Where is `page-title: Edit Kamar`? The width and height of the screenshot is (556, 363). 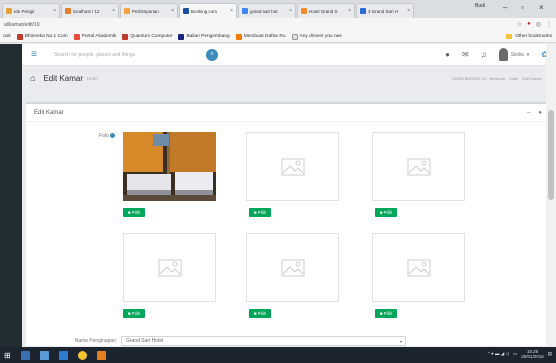
page-title: Edit Kamar is located at coordinates (63, 78).